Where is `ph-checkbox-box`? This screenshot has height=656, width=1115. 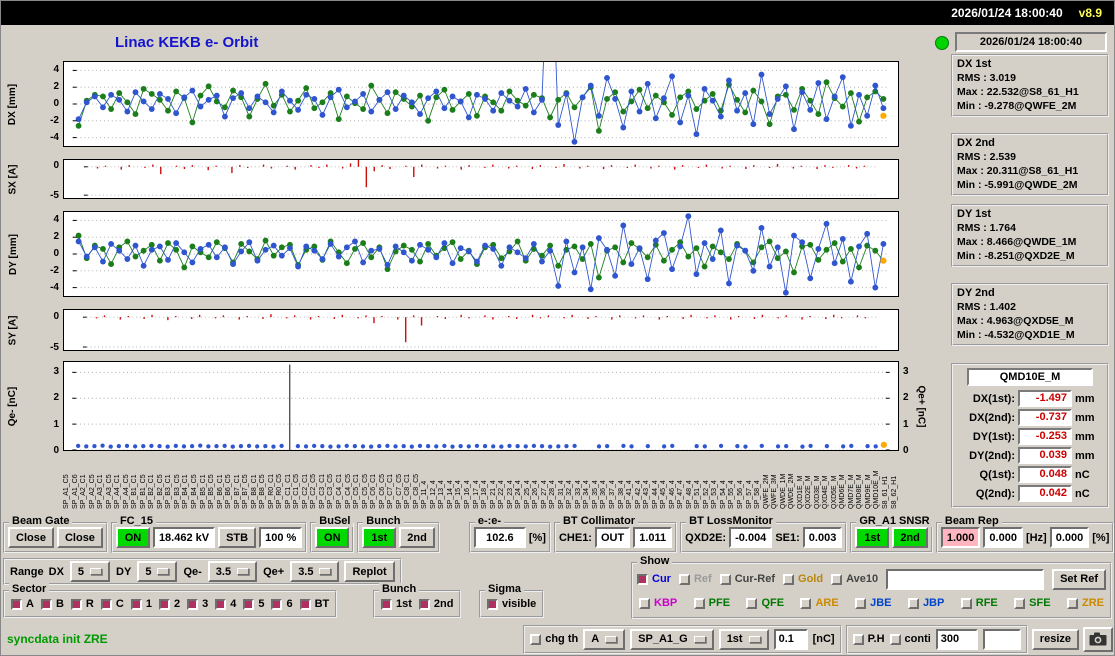
ph-checkbox-box is located at coordinates (858, 639).